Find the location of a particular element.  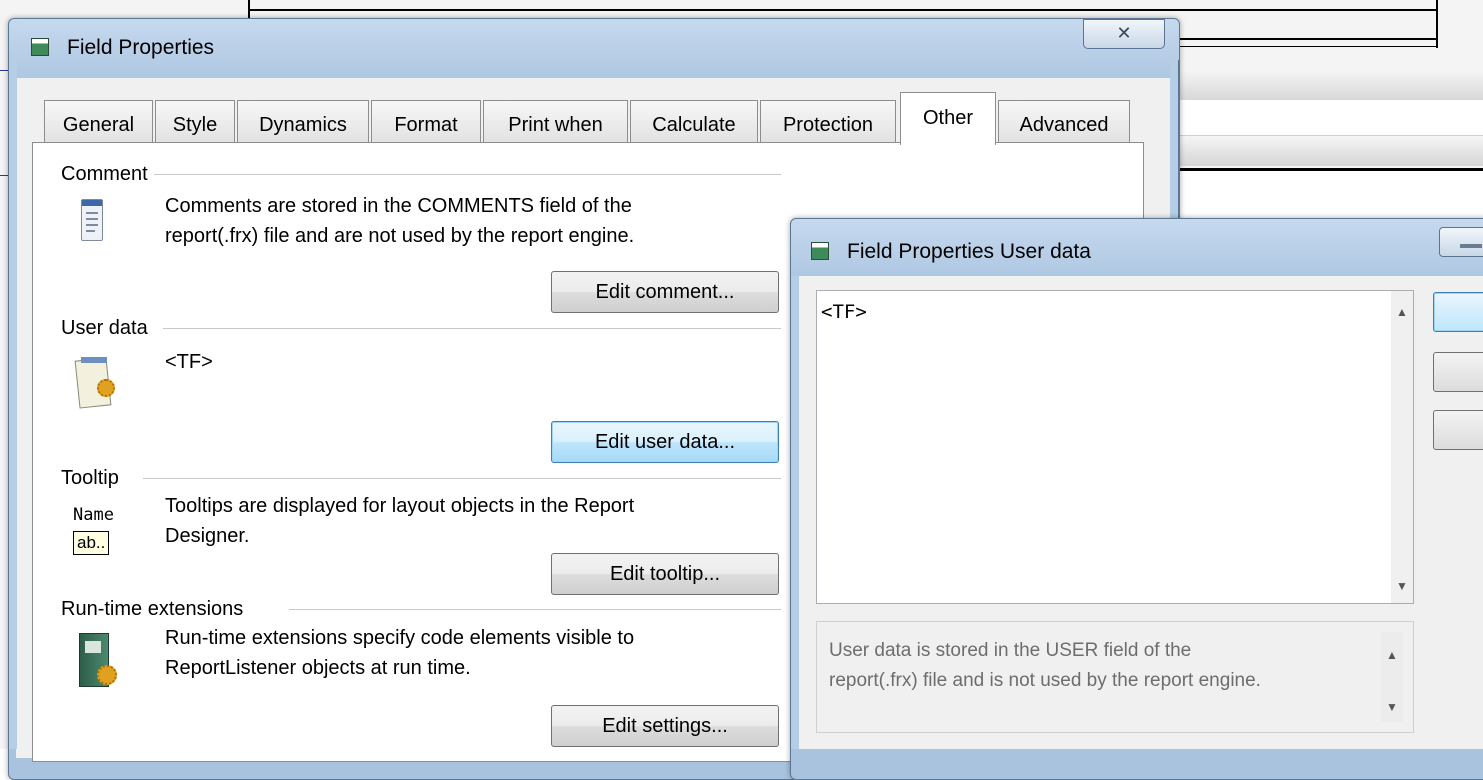

user-data-section-label: User data is located at coordinates (107, 328).